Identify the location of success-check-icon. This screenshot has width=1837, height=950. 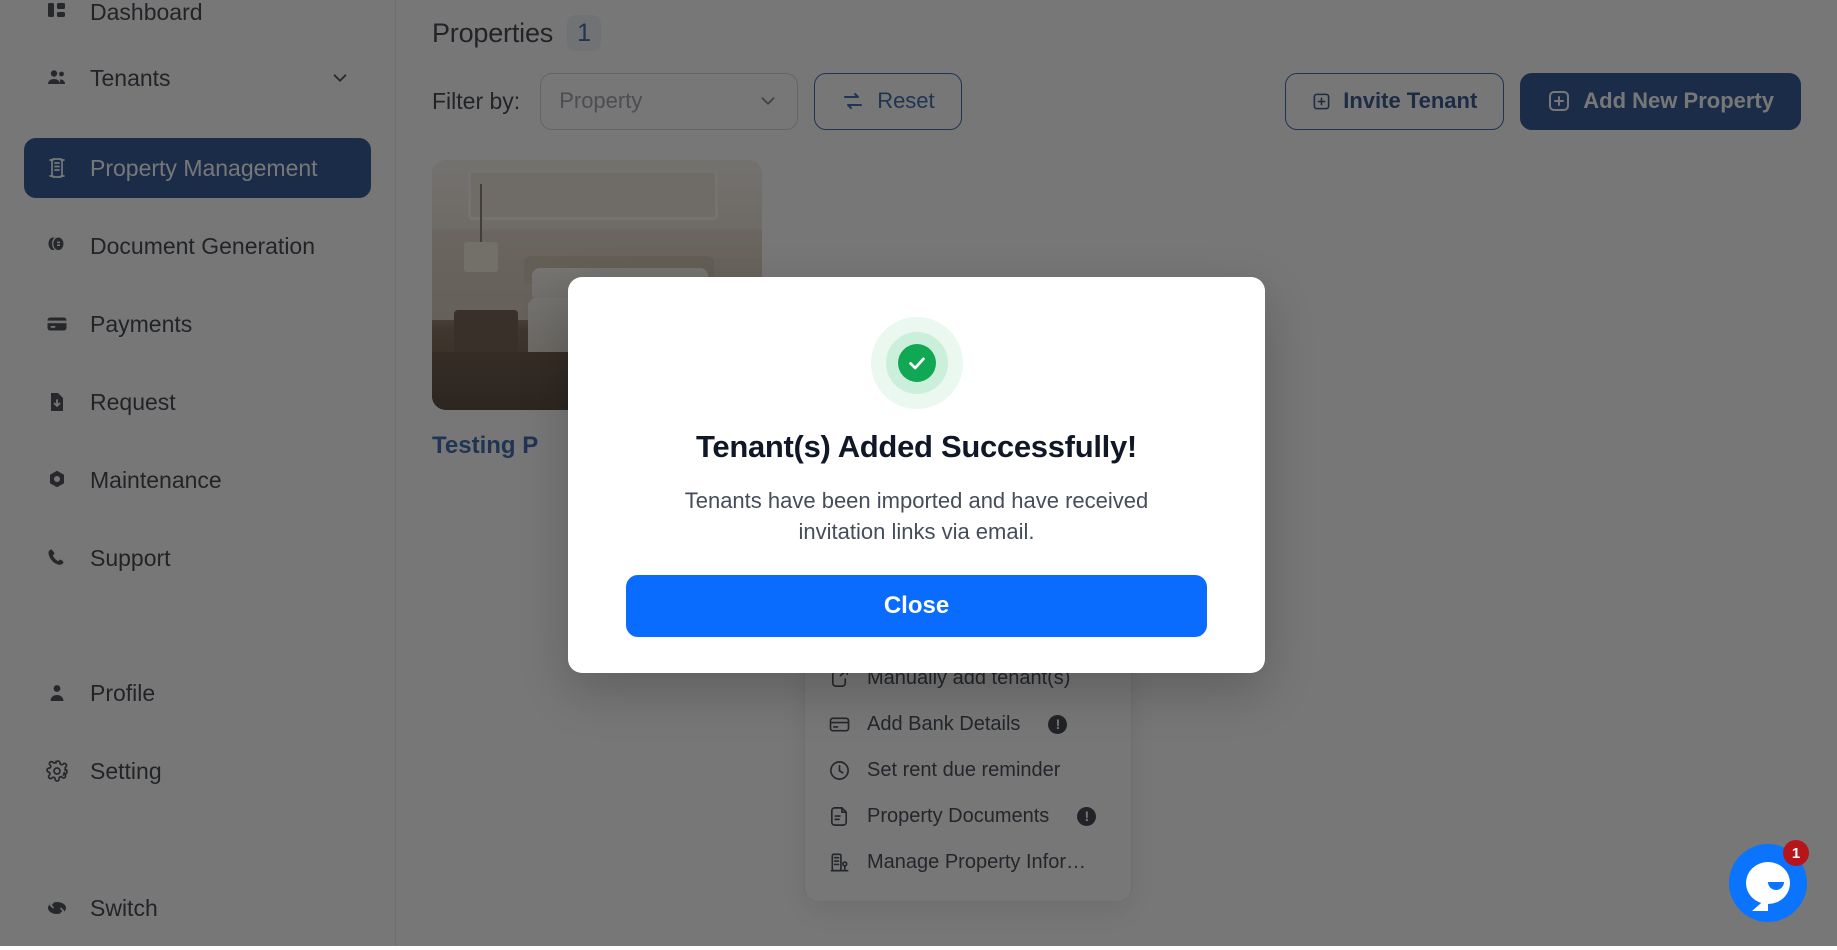
(916, 363).